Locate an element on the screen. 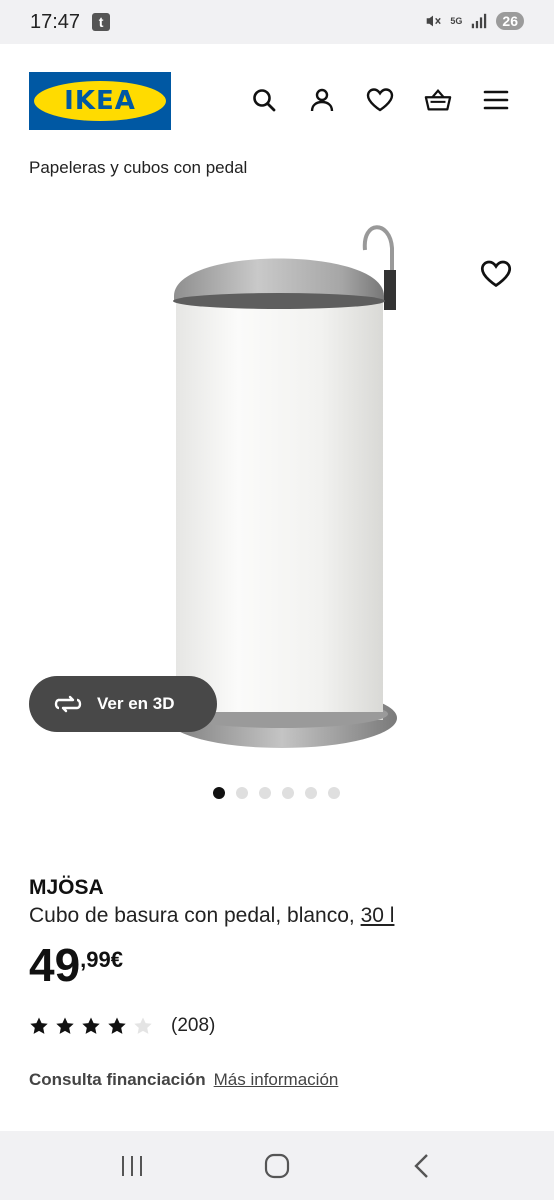 The image size is (554, 1200). heart-icon is located at coordinates (380, 100).